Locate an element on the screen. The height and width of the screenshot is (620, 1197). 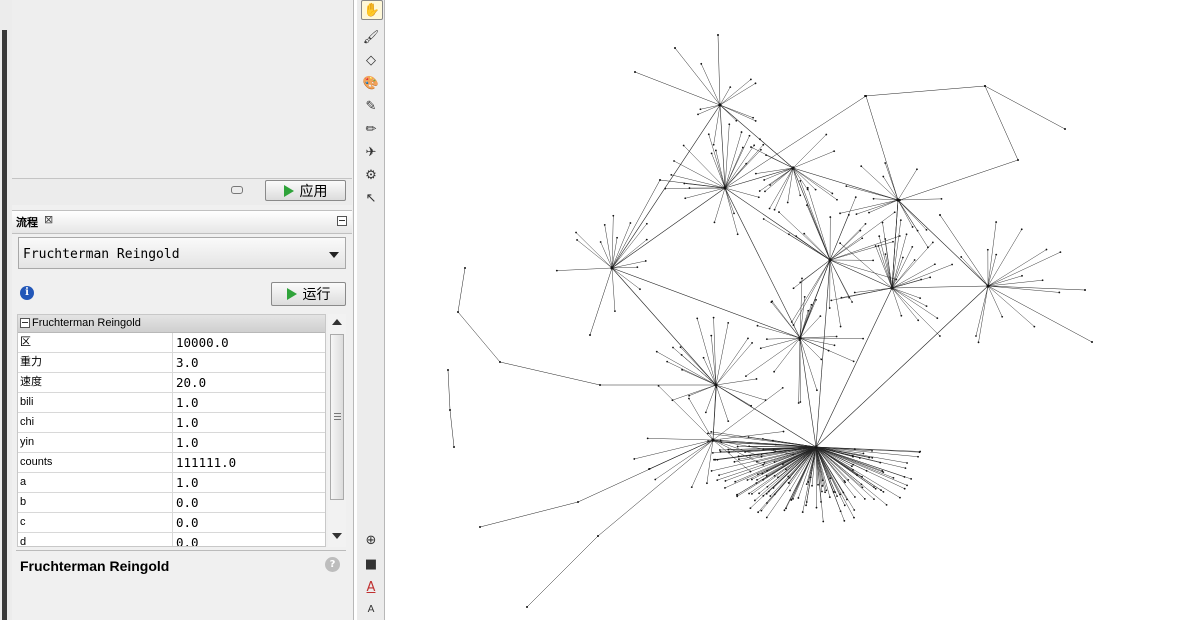
help-icon: ? is located at coordinates (332, 564).